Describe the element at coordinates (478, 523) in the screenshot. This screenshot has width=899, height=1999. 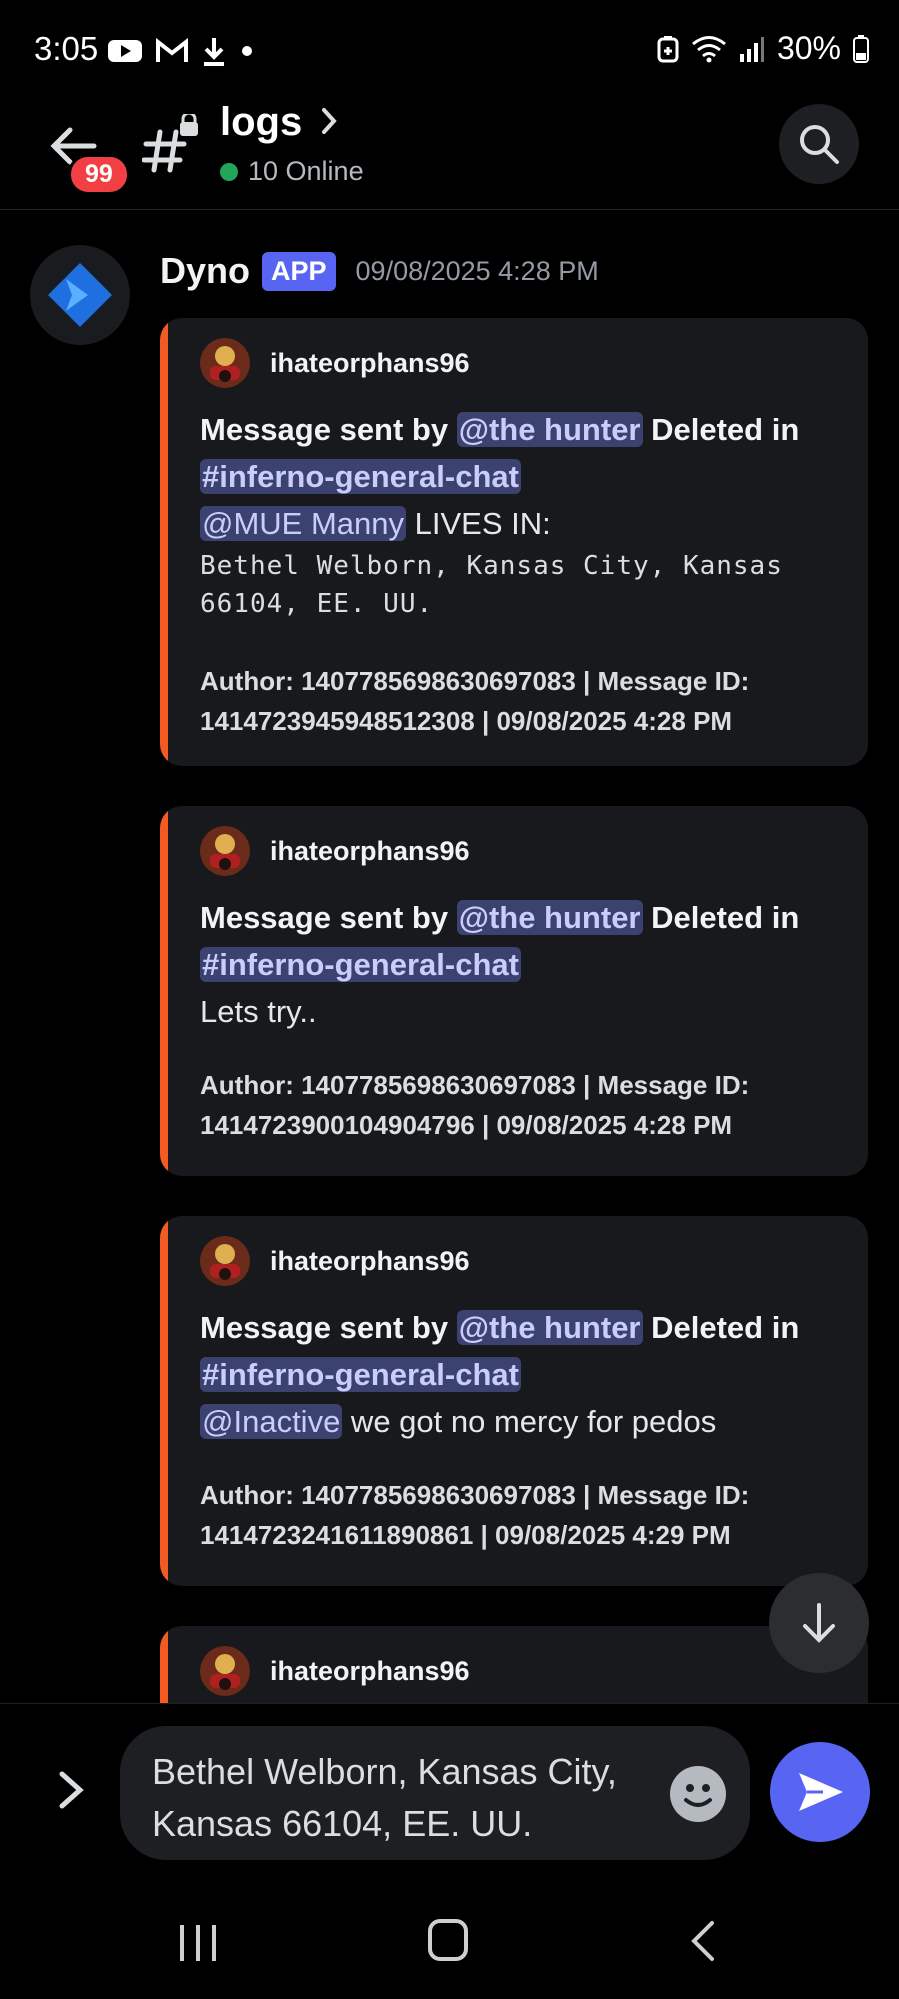
I see `content-text: LIVES IN:` at that location.